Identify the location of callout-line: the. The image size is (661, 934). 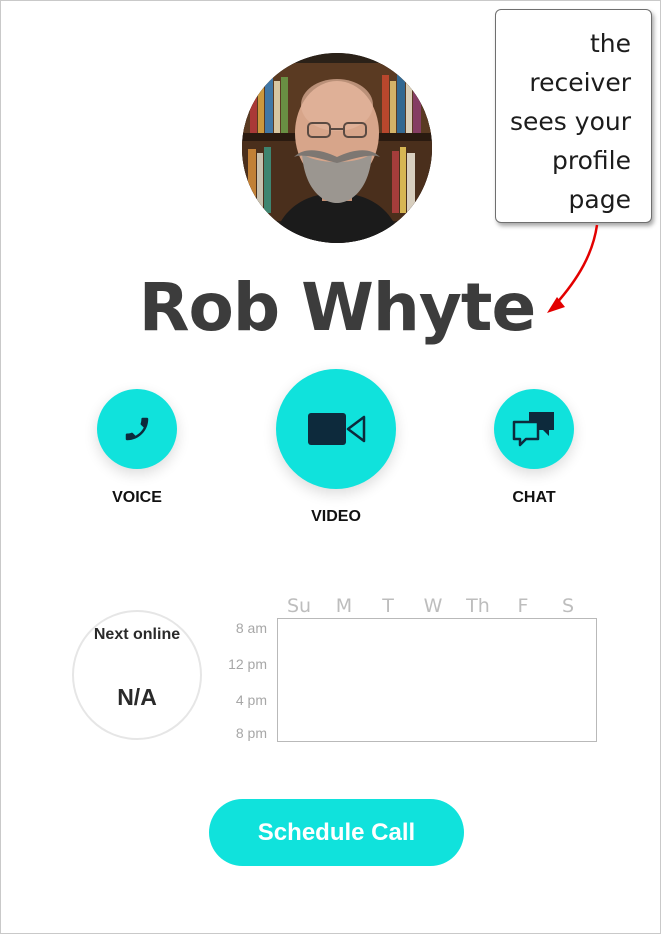
(610, 43).